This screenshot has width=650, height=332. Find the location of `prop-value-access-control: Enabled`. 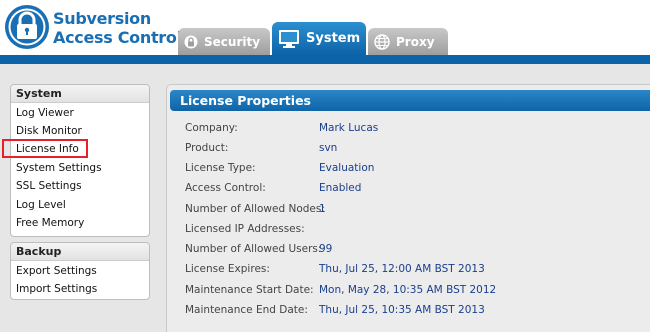

prop-value-access-control: Enabled is located at coordinates (340, 188).